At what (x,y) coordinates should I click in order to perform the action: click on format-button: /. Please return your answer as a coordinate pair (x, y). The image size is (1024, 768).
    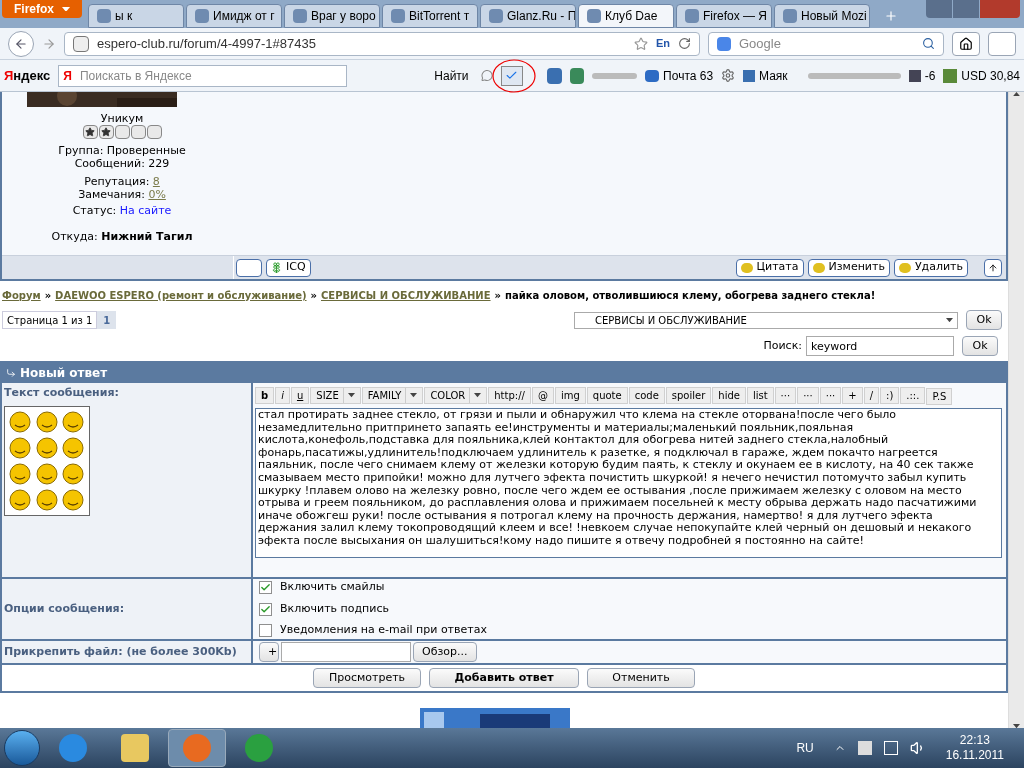
    Looking at the image, I should click on (871, 395).